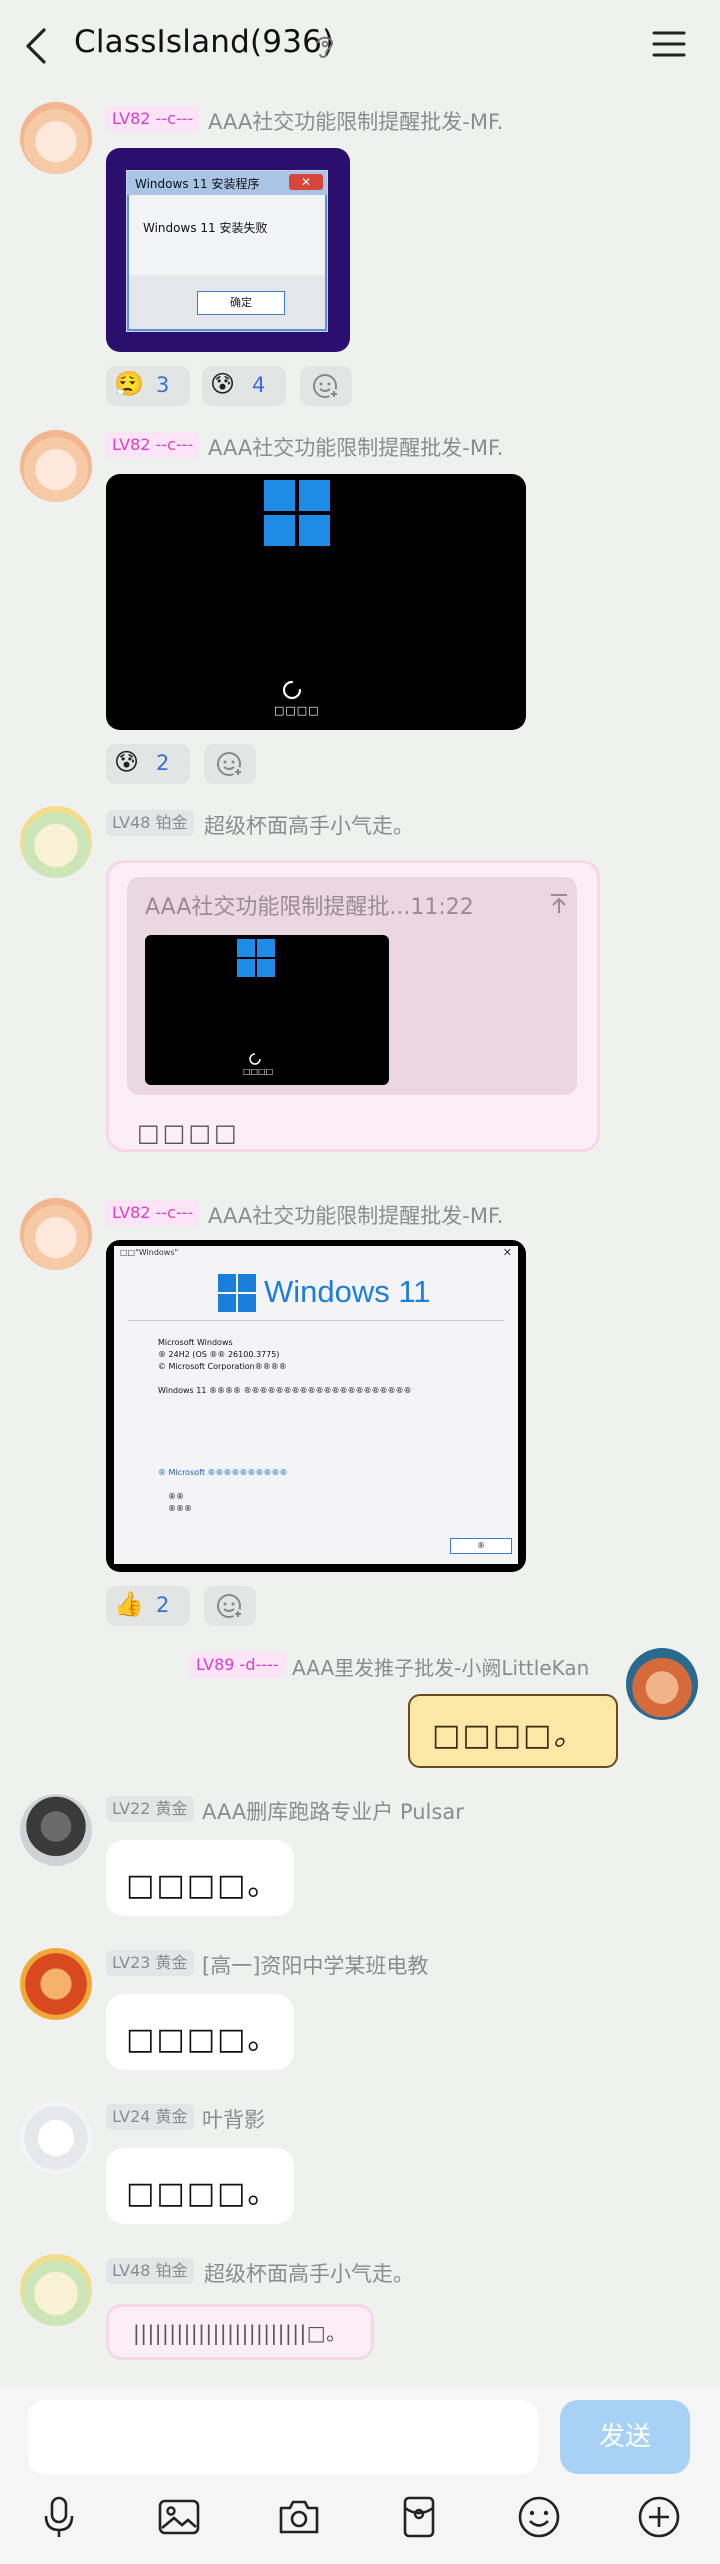  What do you see at coordinates (347, 1291) in the screenshot?
I see `windows-logo-text: Windows 11` at bounding box center [347, 1291].